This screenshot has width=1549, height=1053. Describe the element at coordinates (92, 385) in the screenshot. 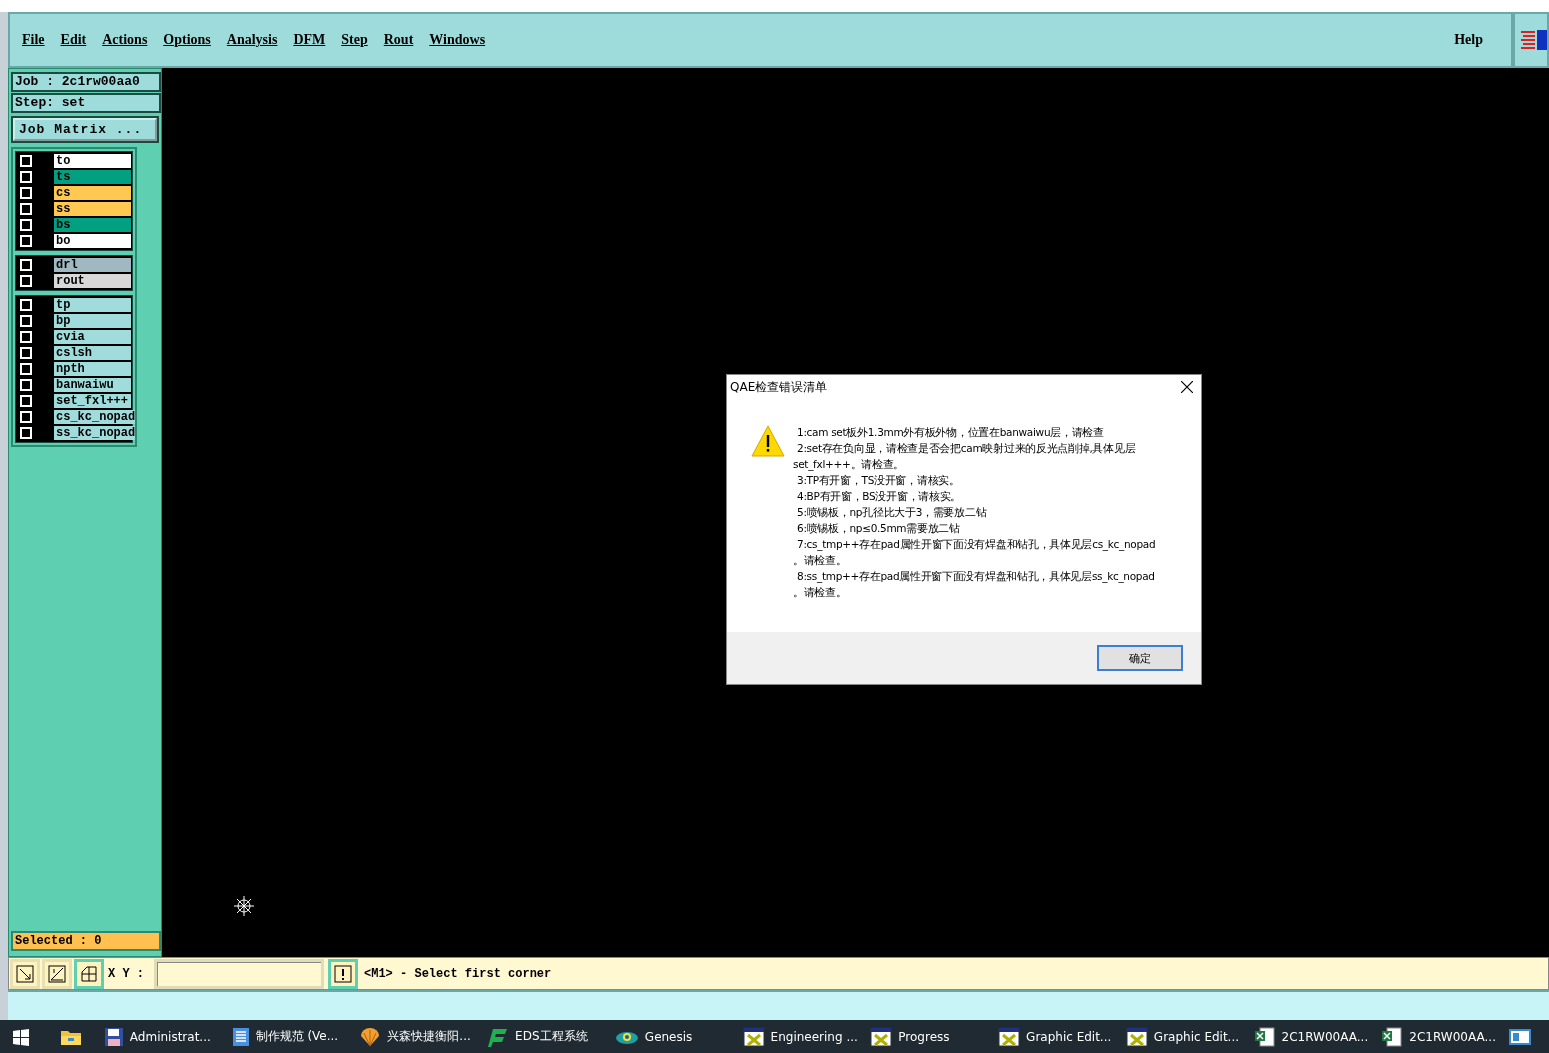

I see `layer-name: banwaiwu` at that location.